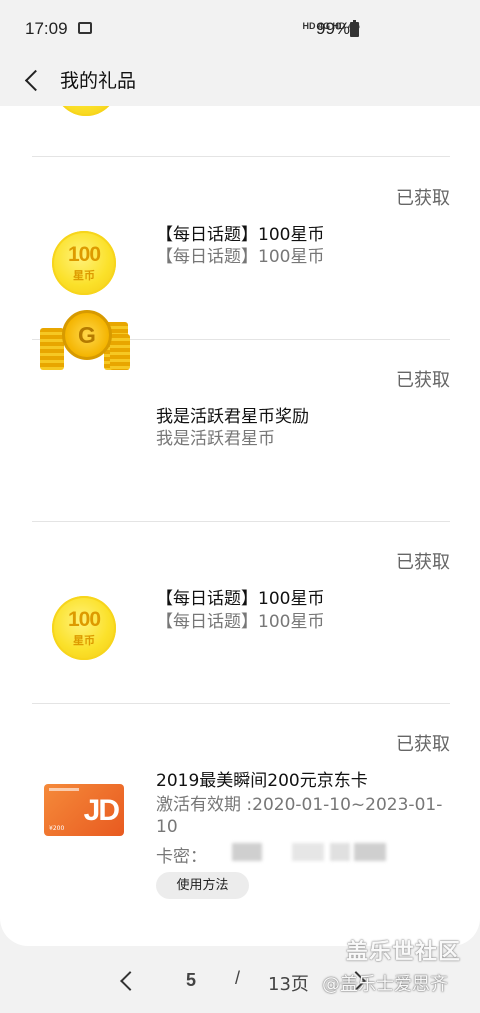 The image size is (480, 1013). What do you see at coordinates (288, 984) in the screenshot?
I see `total-pages: 13页` at bounding box center [288, 984].